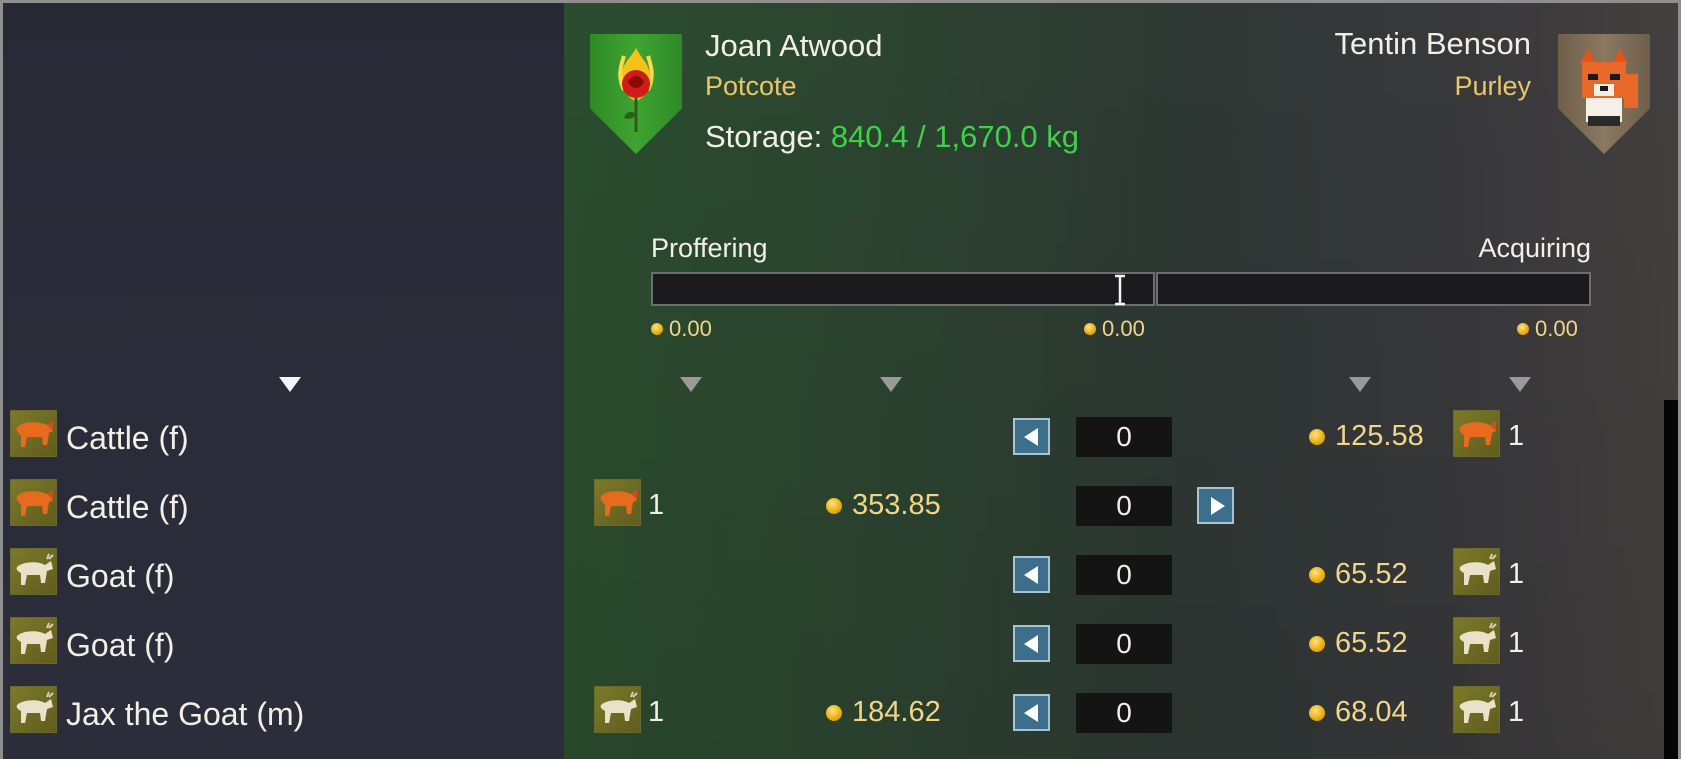 Image resolution: width=1681 pixels, height=759 pixels. What do you see at coordinates (896, 712) in the screenshot?
I see `left-price-value: 184.62` at bounding box center [896, 712].